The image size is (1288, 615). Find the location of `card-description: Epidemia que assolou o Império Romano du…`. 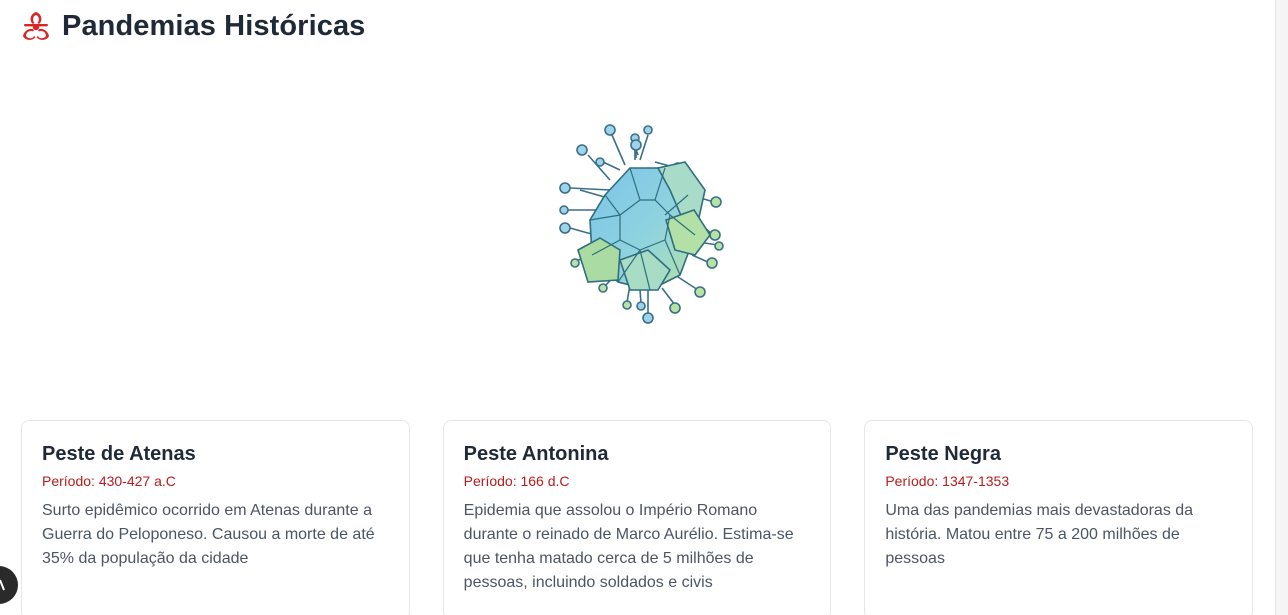

card-description: Epidemia que assolou o Império Romano du… is located at coordinates (628, 546).